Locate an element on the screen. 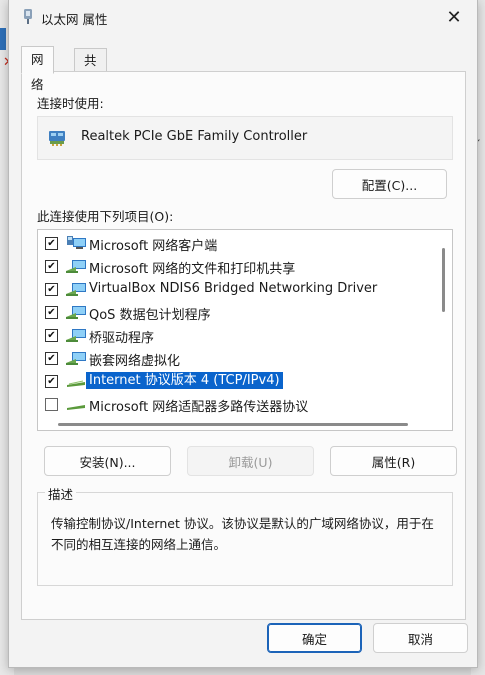 This screenshot has height=675, width=485. network-adapter-icon is located at coordinates (28, 16).